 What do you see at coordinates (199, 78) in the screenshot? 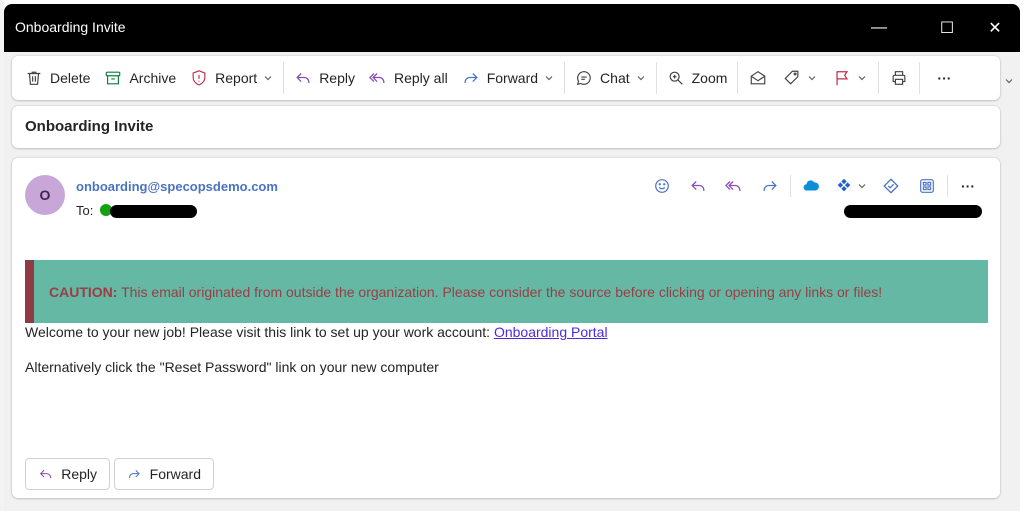
I see `shield-warning-icon` at bounding box center [199, 78].